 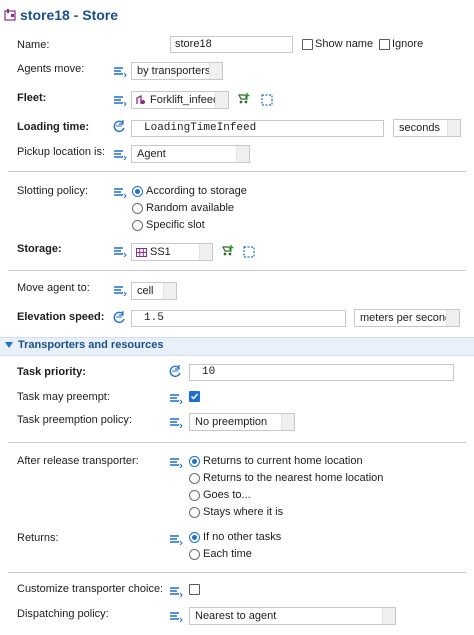 I want to click on storage-value: SS1, so click(x=160, y=252).